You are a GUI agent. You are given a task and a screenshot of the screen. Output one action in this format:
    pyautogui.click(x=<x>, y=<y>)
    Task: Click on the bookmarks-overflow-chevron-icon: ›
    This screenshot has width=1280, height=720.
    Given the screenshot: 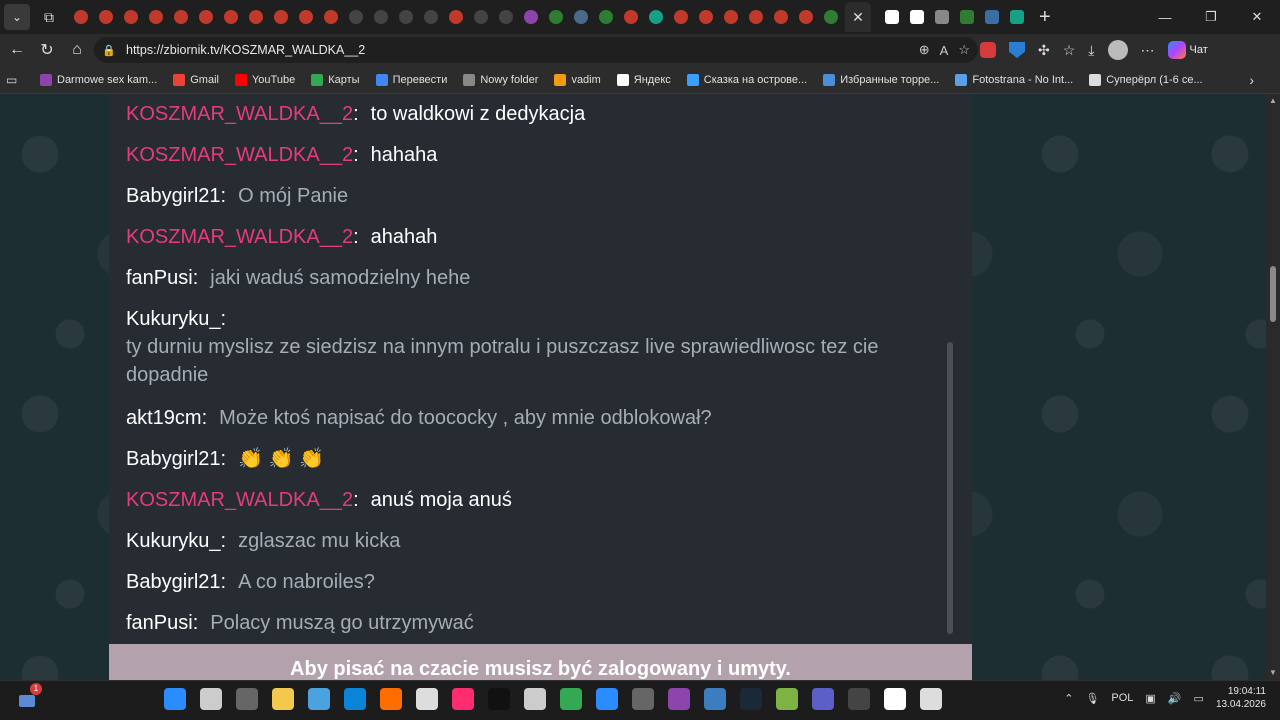 What is the action you would take?
    pyautogui.click(x=1251, y=80)
    